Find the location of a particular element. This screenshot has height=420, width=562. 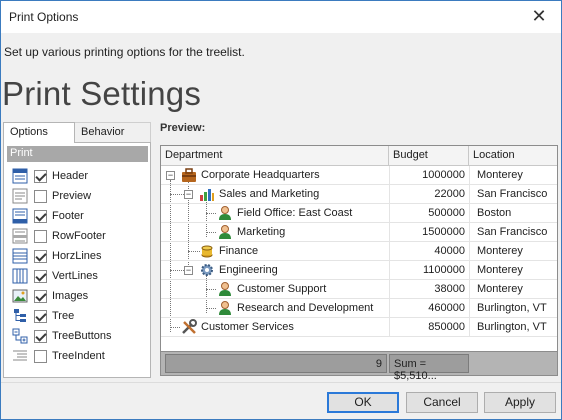

column-header-row: Department Budget Location is located at coordinates (359, 156).